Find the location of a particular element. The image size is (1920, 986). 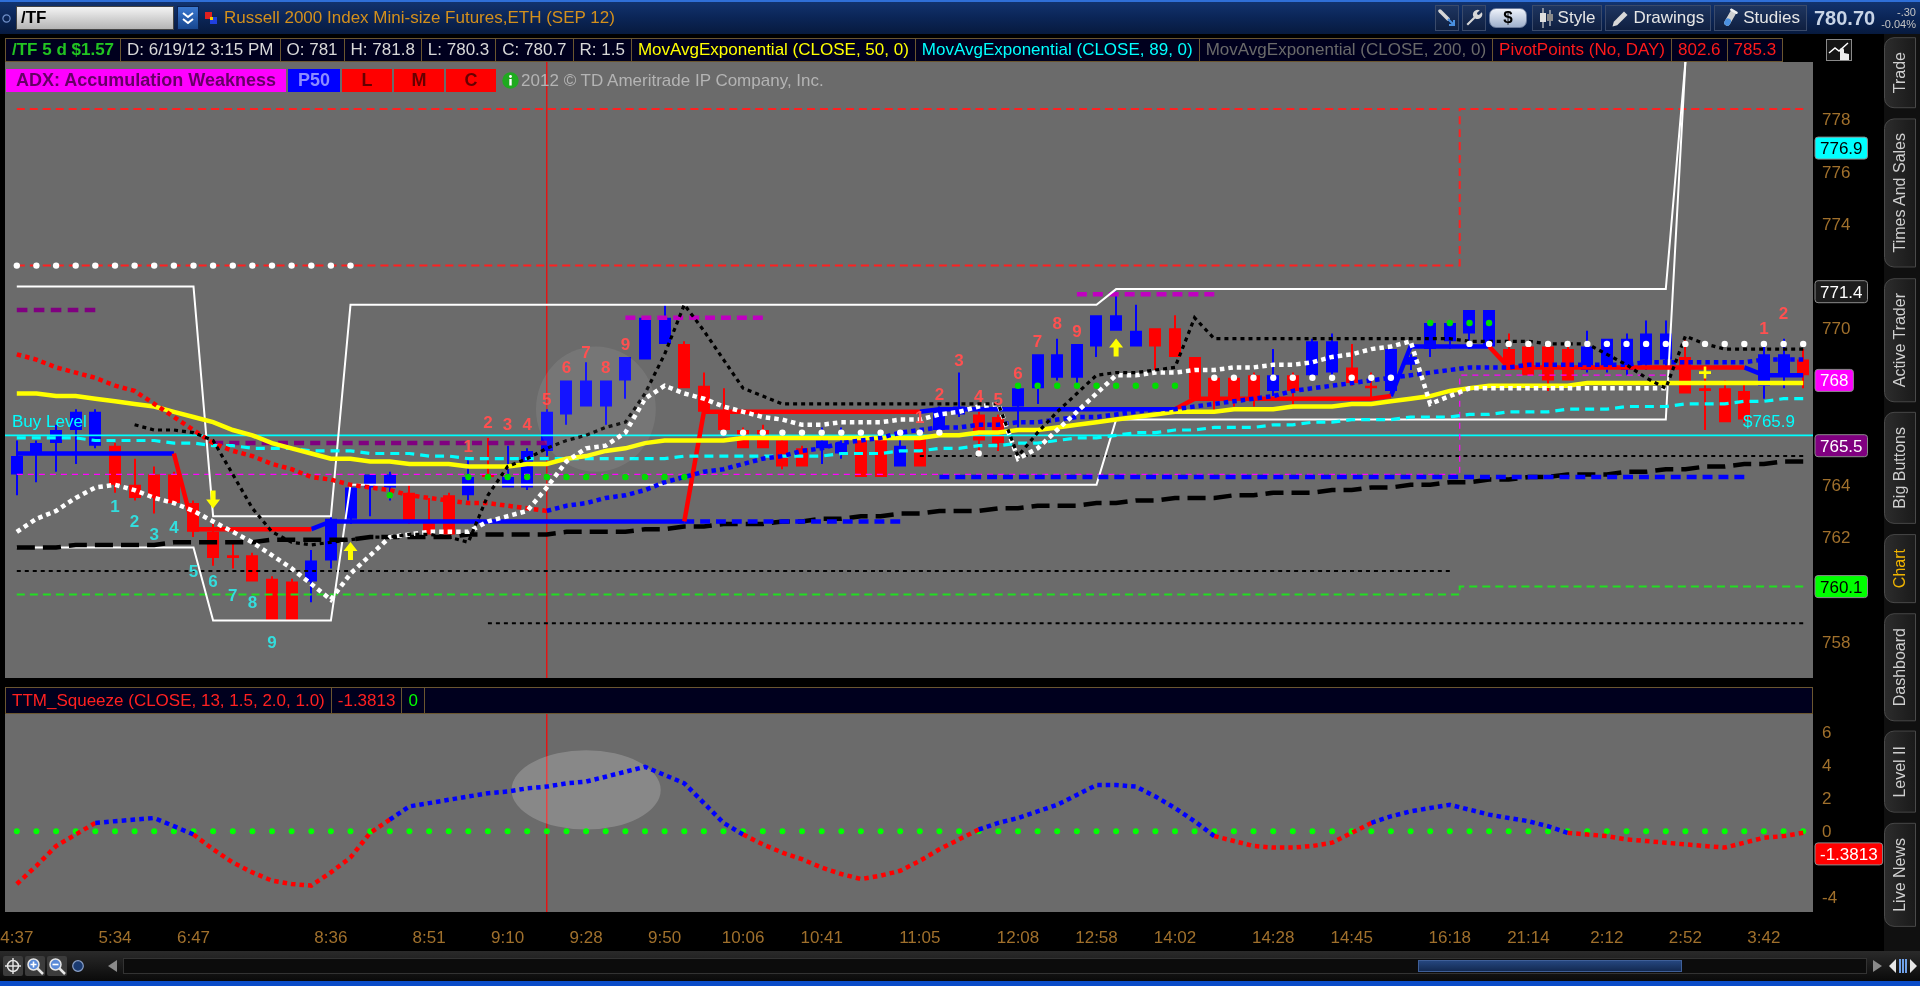

crosshair-icon is located at coordinates (13, 966).